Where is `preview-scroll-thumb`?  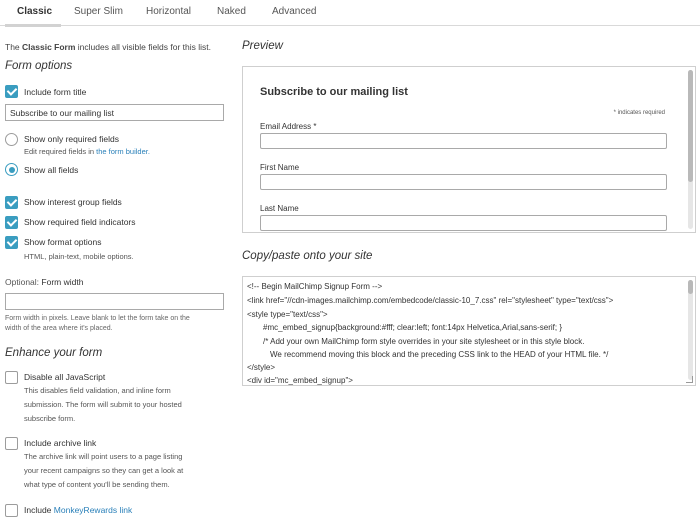
preview-scroll-thumb is located at coordinates (690, 126).